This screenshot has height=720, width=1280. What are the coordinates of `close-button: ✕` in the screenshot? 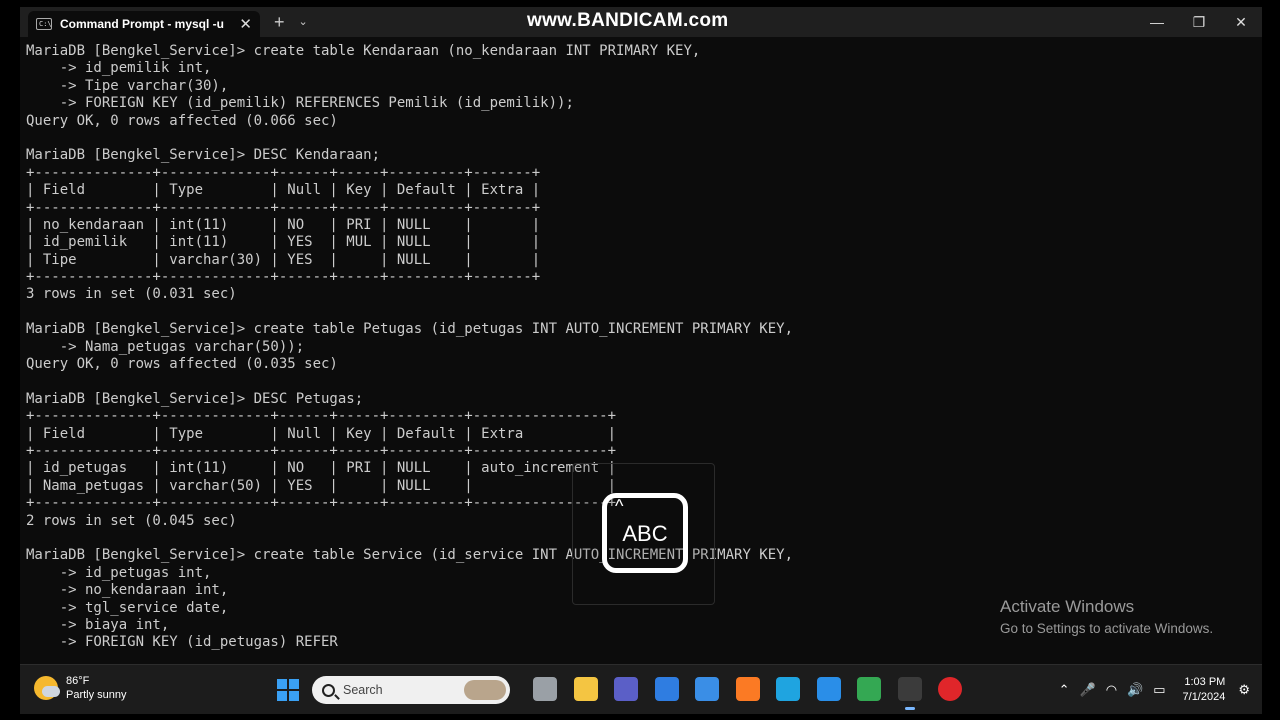 It's located at (1241, 22).